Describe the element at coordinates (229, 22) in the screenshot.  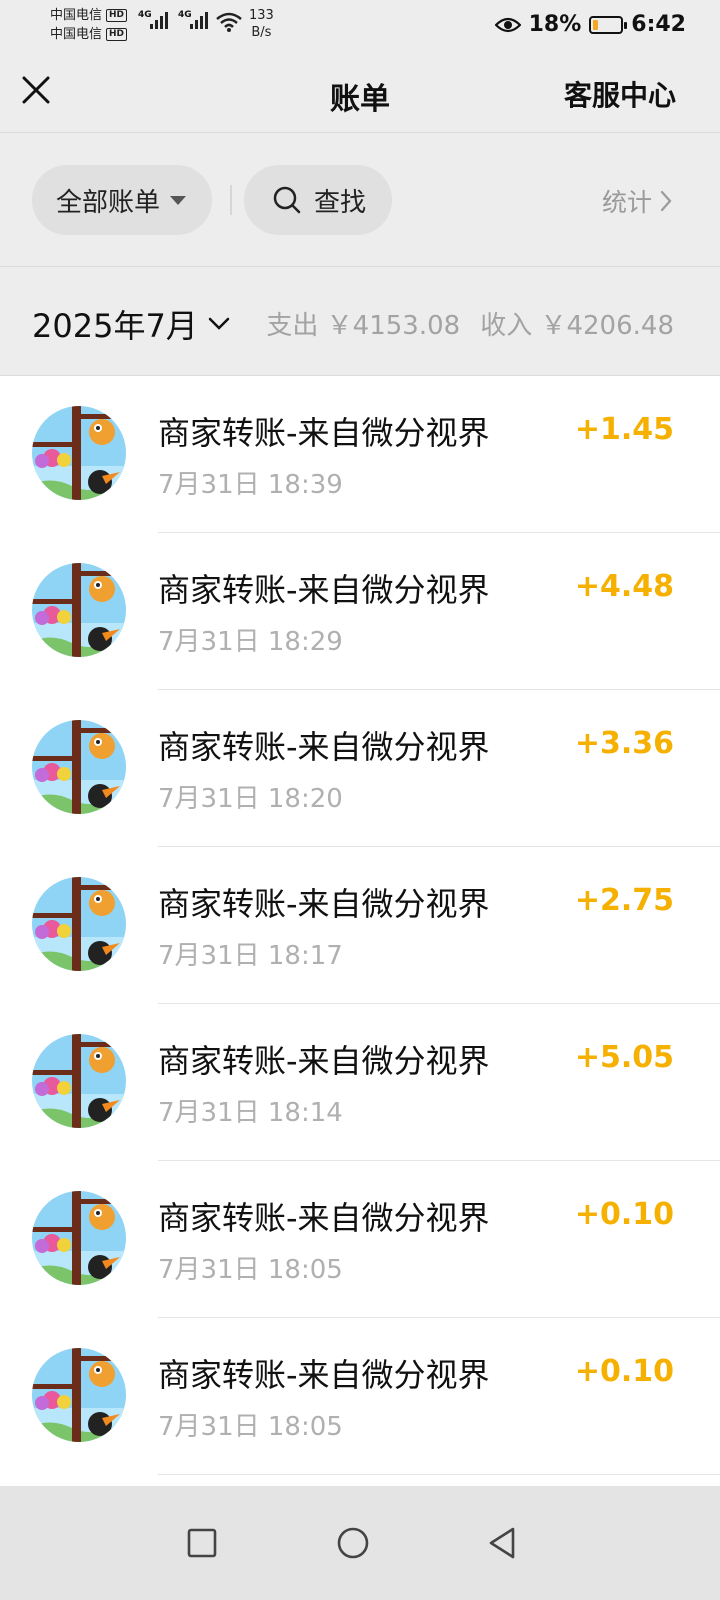
I see `wifi-icon` at that location.